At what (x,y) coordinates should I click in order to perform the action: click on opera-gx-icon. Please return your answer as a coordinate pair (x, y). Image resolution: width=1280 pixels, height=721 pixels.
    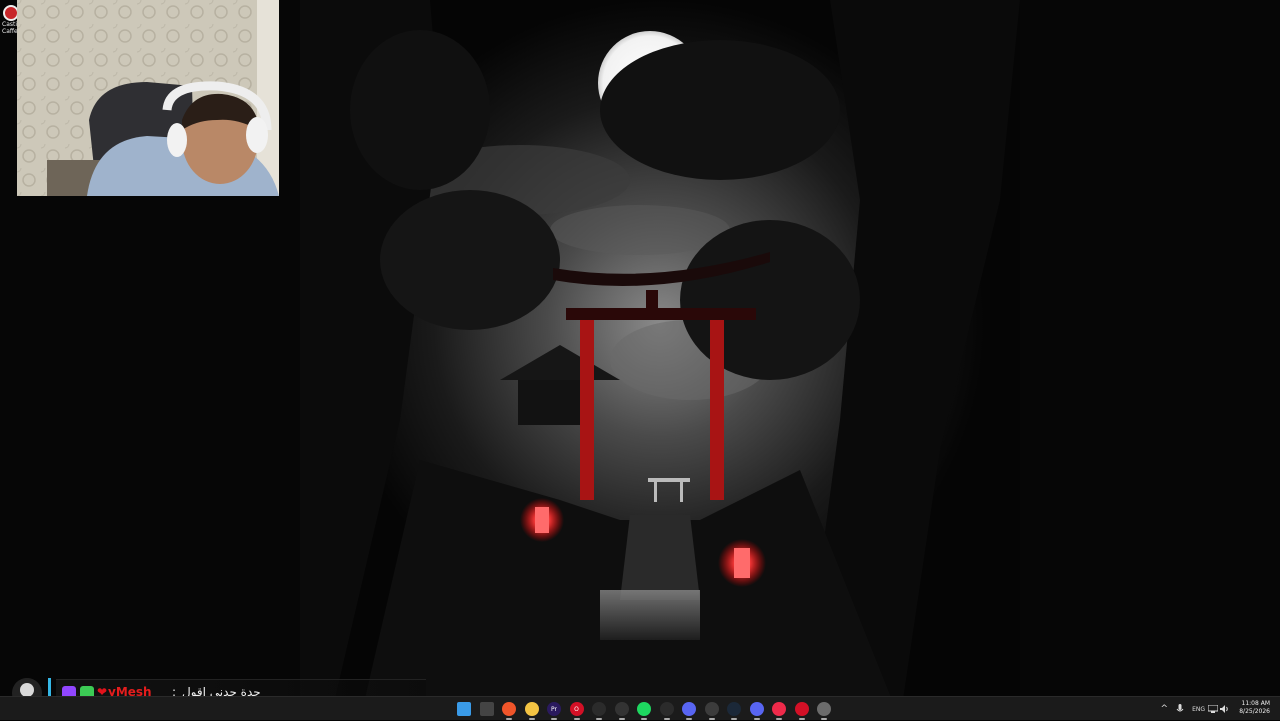
    Looking at the image, I should click on (779, 709).